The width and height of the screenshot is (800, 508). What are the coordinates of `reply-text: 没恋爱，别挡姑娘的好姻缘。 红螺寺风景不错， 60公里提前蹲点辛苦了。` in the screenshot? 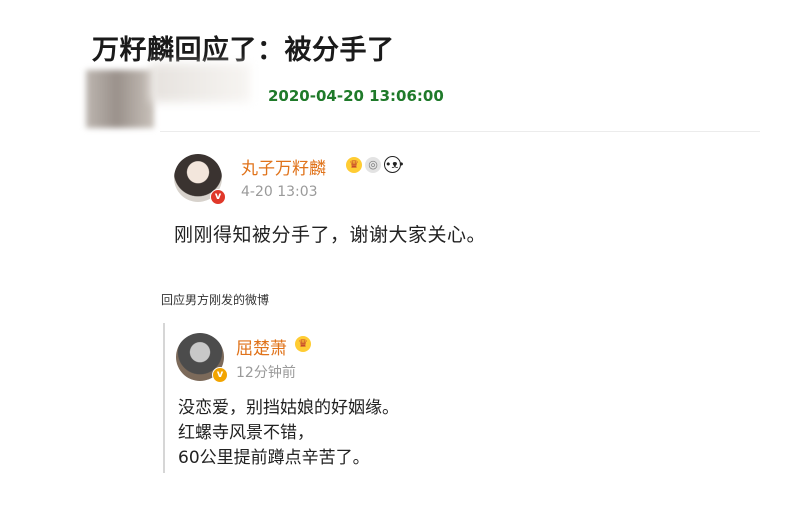 It's located at (288, 433).